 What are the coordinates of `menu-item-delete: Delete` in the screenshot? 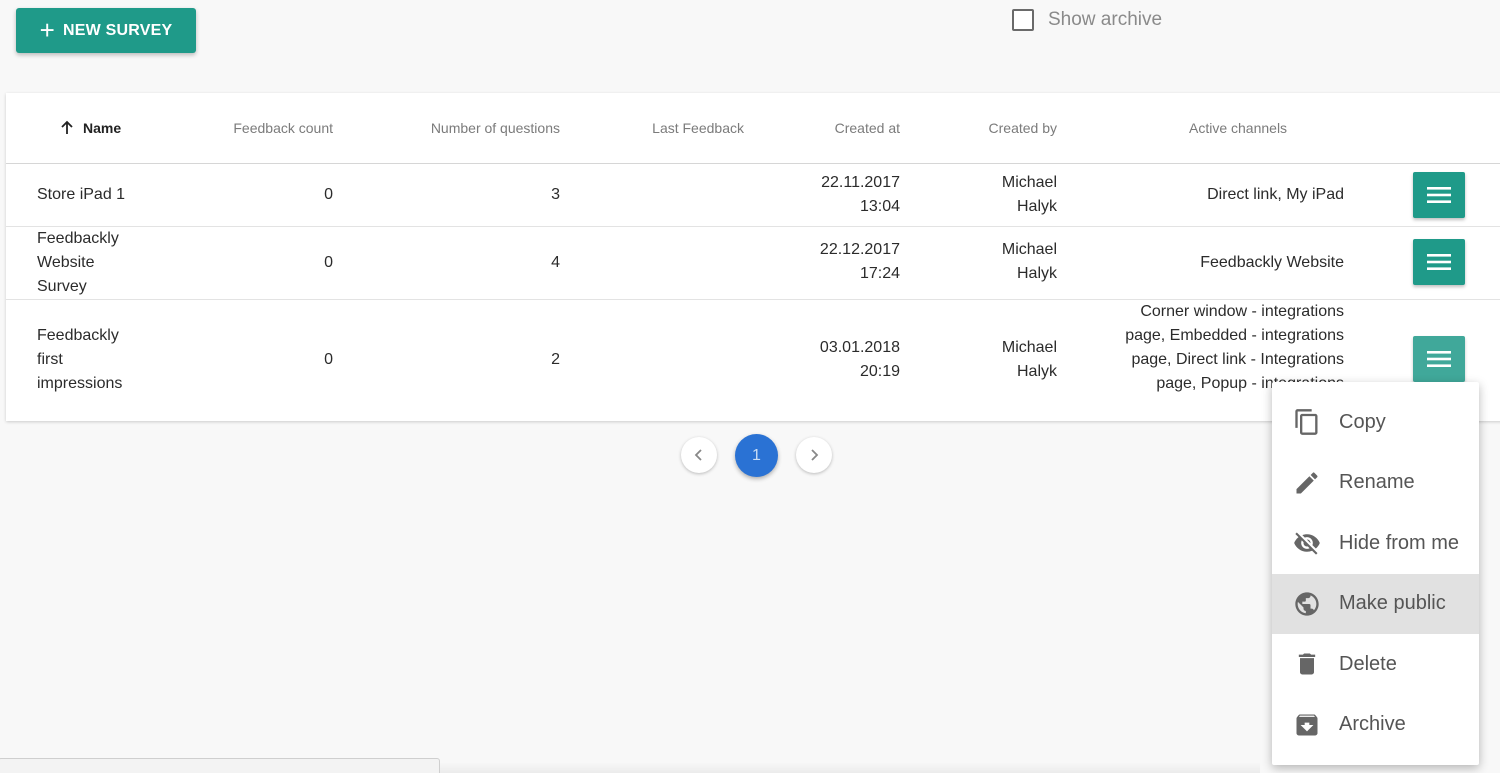 It's located at (1375, 664).